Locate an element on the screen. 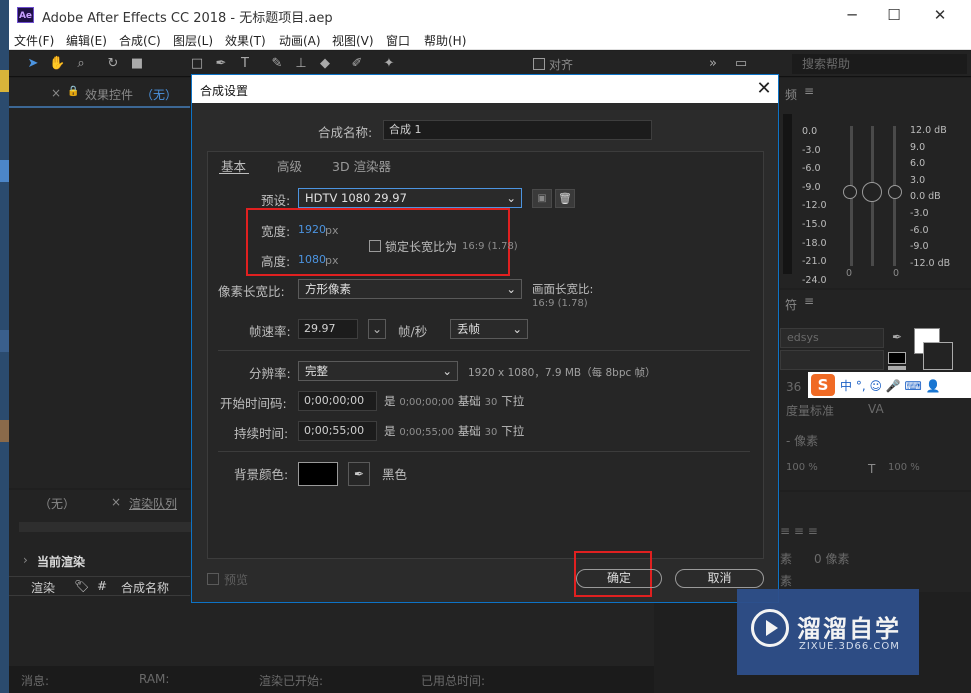 The image size is (971, 693). resolution-label: 分辨率: is located at coordinates (270, 373).